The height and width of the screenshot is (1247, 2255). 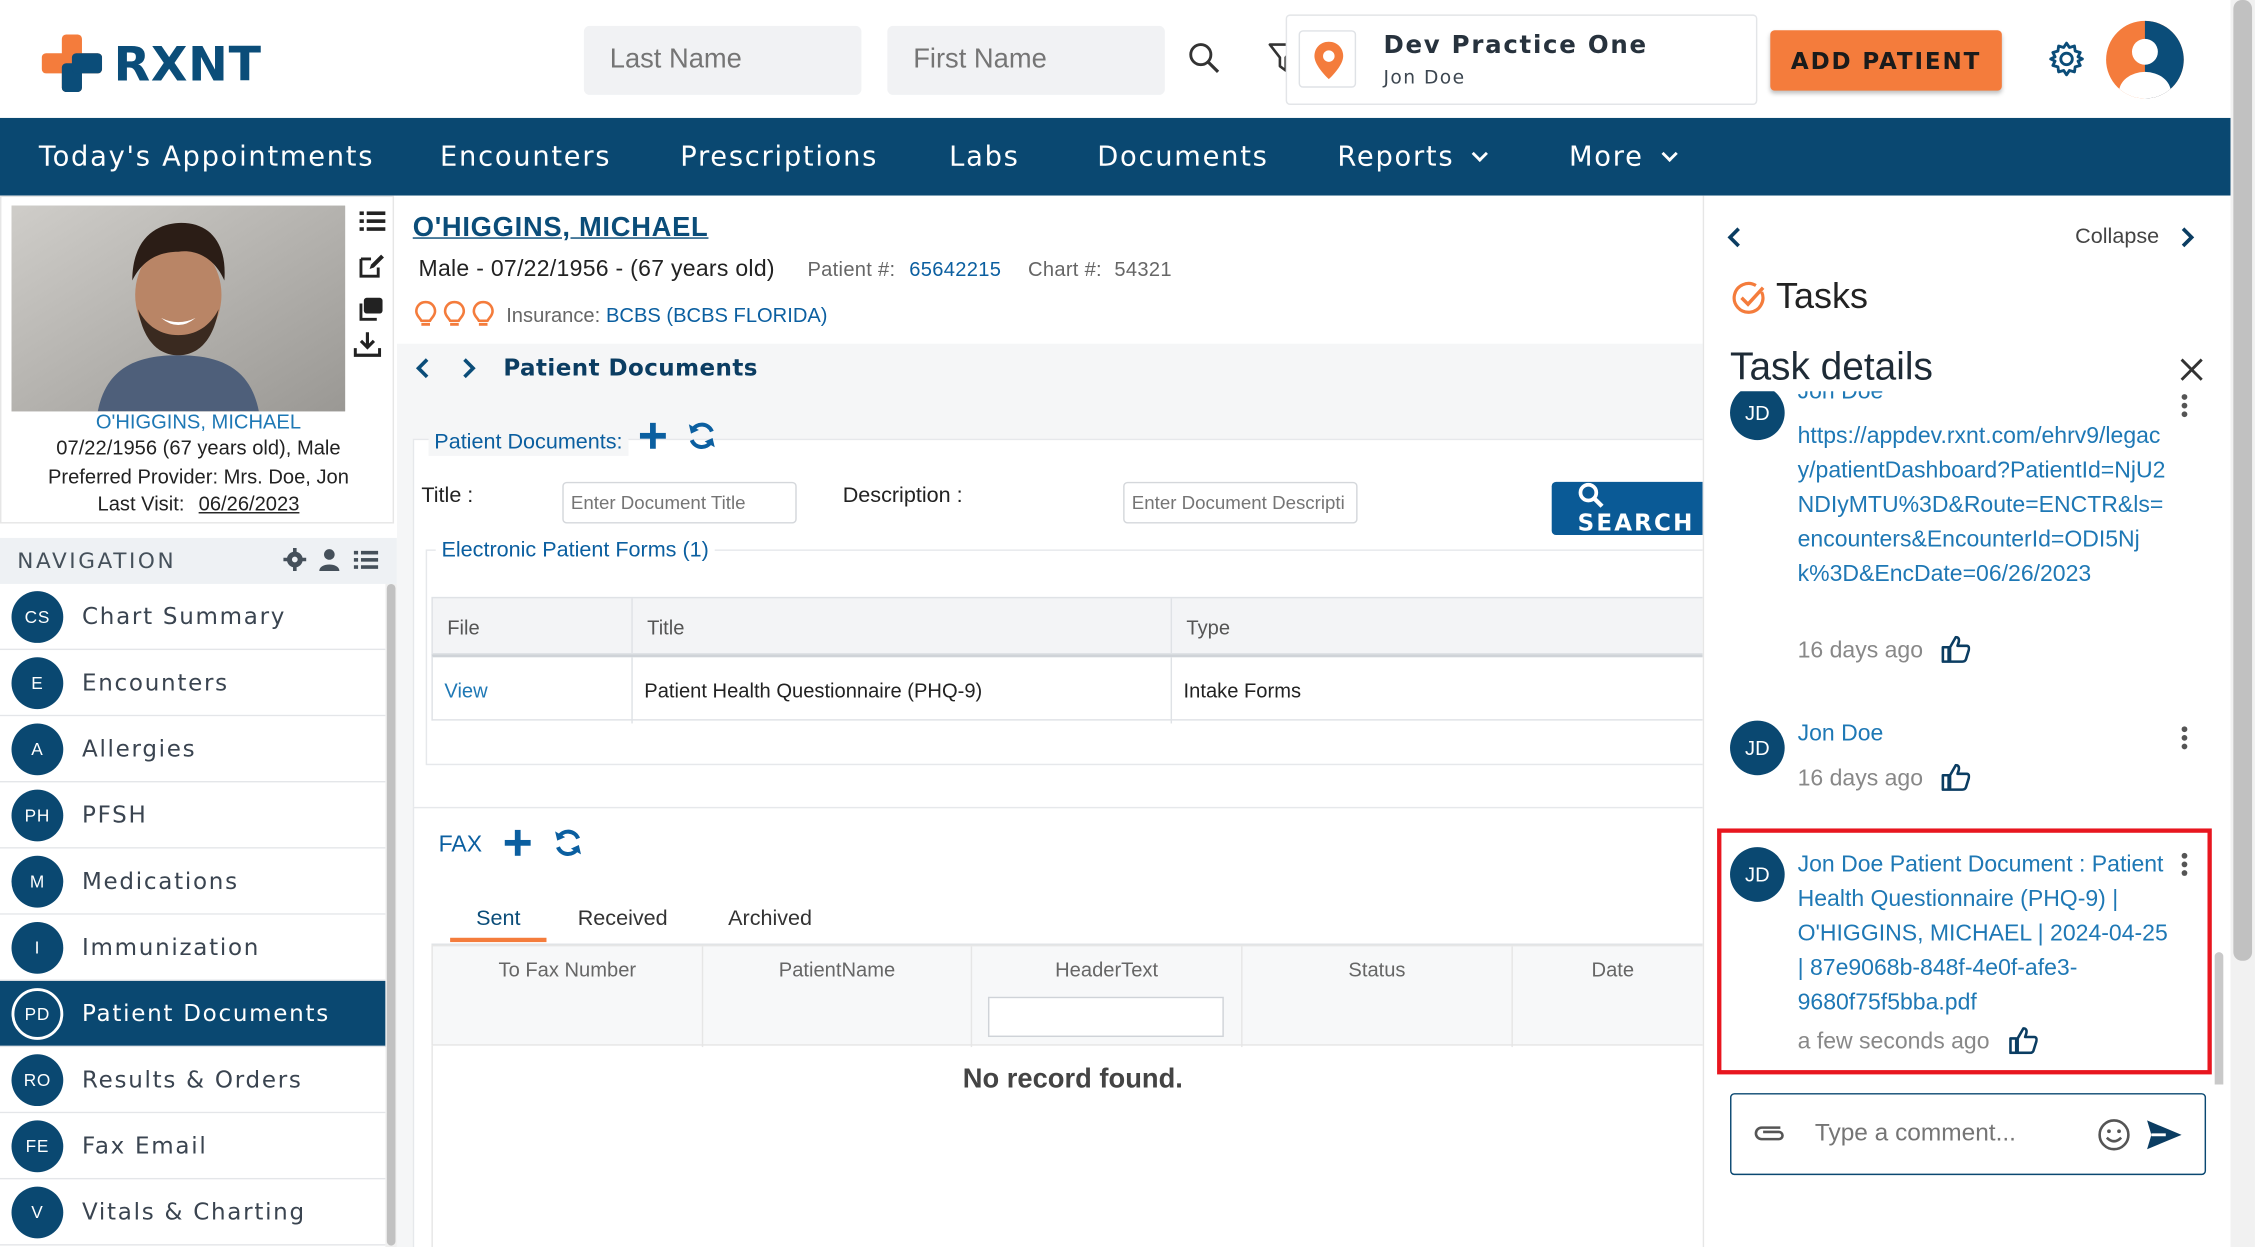 I want to click on nav-prescriptions: Prescriptions, so click(x=779, y=157).